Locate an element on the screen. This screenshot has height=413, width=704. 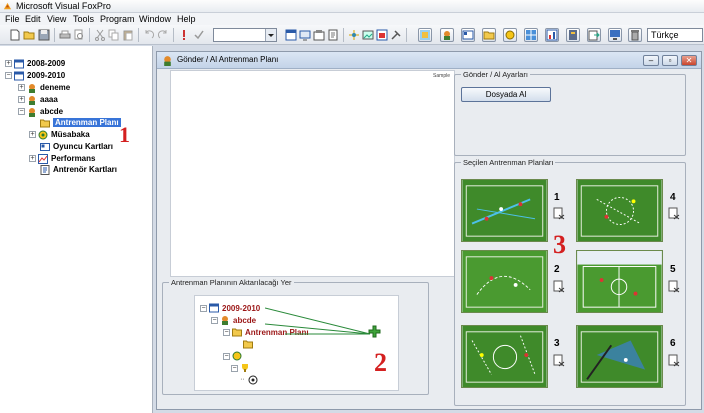
trash-icon is located at coordinates (635, 35).